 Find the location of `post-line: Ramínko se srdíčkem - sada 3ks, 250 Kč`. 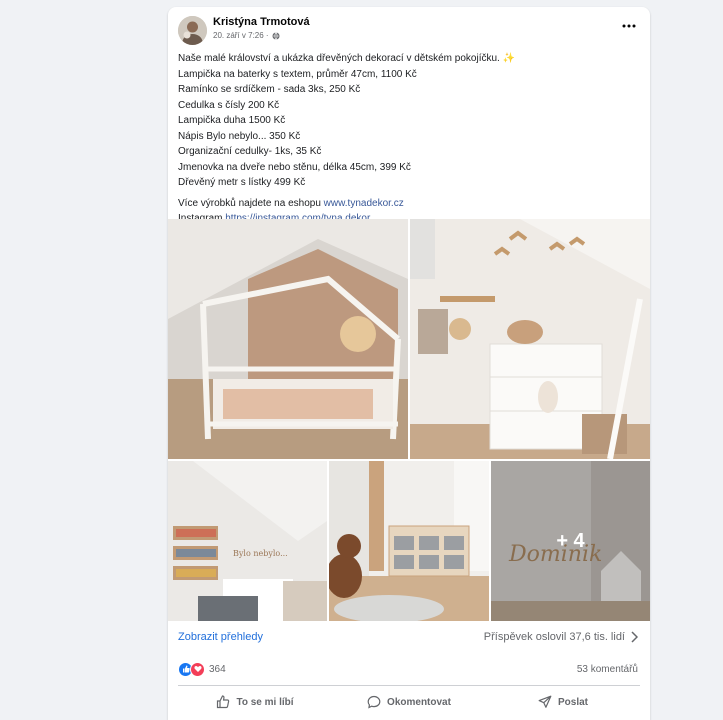

post-line: Ramínko se srdíčkem - sada 3ks, 250 Kč is located at coordinates (269, 89).